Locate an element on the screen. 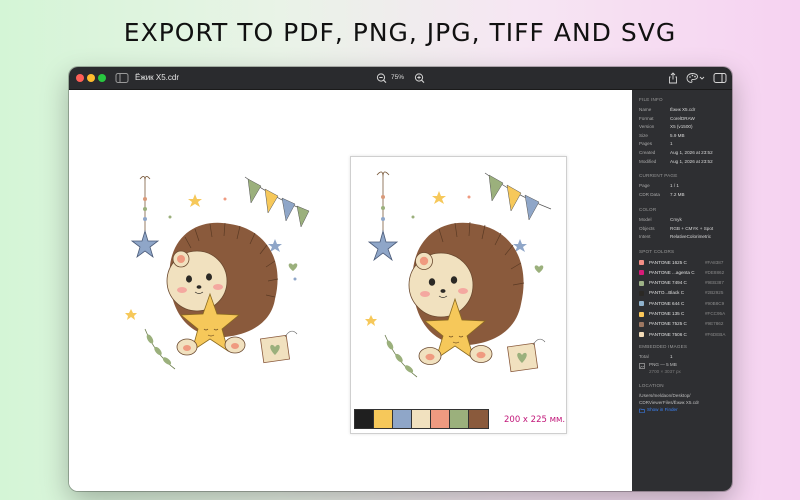 This screenshot has width=800, height=500. color-info-key: Intent is located at coordinates (645, 237).